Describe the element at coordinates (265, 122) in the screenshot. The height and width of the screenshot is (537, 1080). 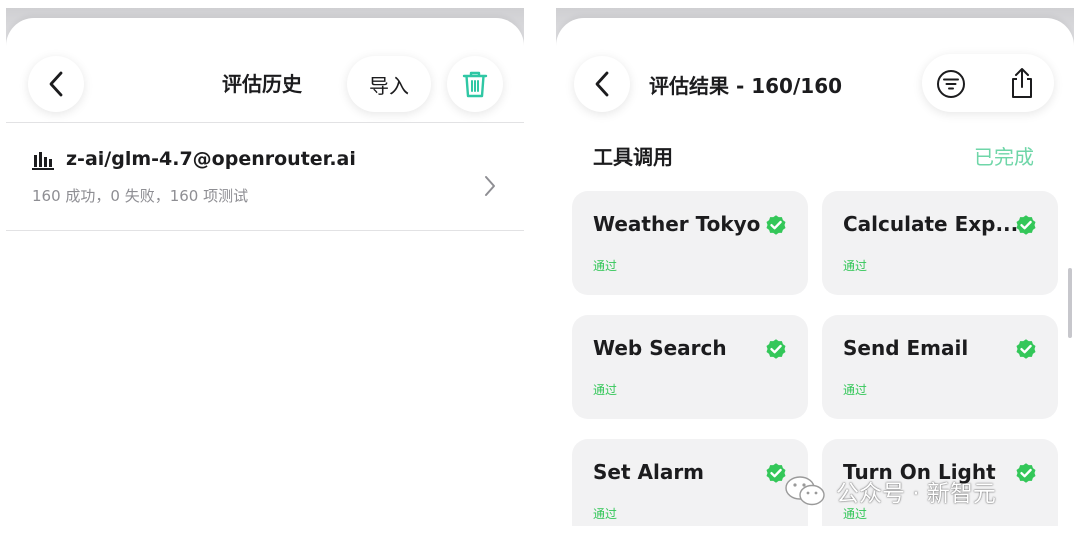
I see `header-divider` at that location.